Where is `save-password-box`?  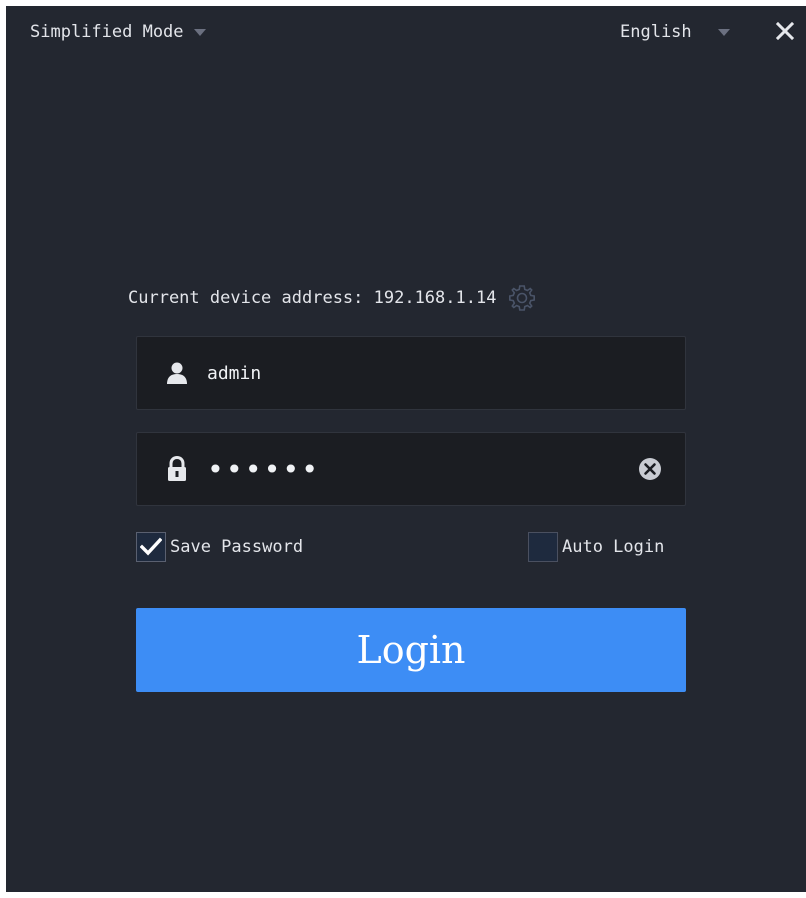
save-password-box is located at coordinates (151, 547).